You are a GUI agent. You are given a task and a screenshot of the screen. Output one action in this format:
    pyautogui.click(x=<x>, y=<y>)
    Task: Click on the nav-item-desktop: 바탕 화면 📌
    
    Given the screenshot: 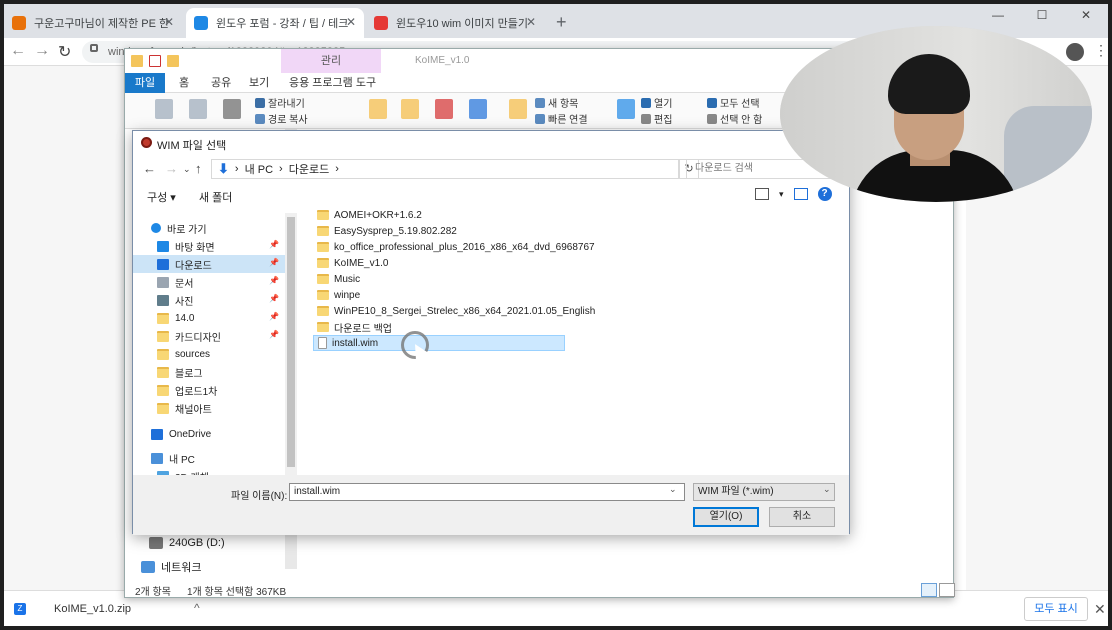 What is the action you would take?
    pyautogui.click(x=209, y=246)
    